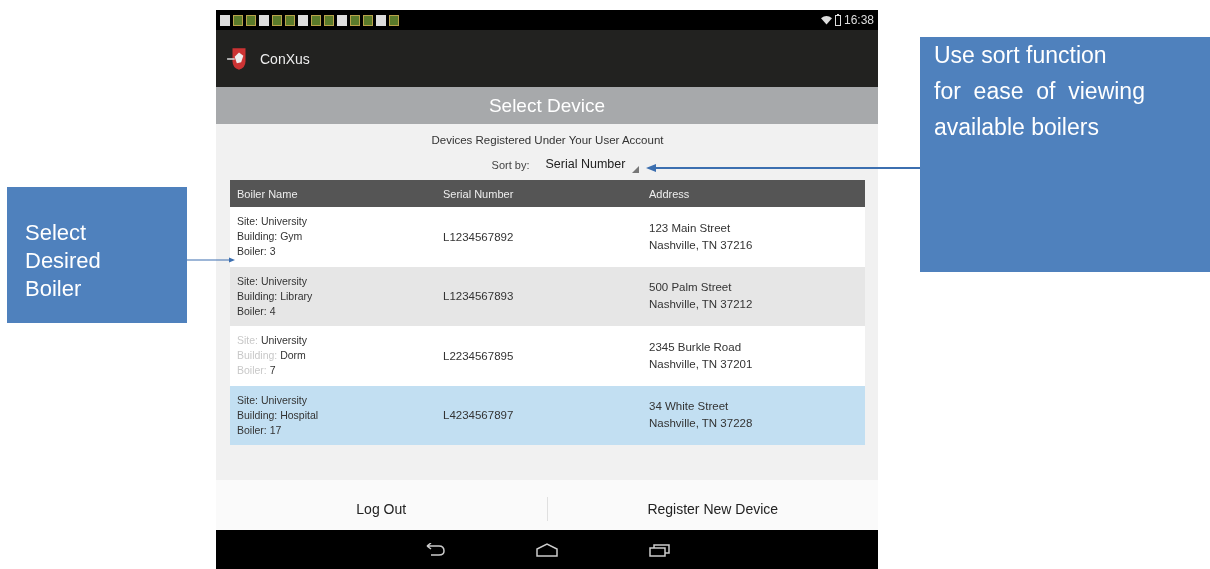 The image size is (1210, 569). What do you see at coordinates (257, 252) in the screenshot?
I see `boiler-name-line: Boiler: 3` at bounding box center [257, 252].